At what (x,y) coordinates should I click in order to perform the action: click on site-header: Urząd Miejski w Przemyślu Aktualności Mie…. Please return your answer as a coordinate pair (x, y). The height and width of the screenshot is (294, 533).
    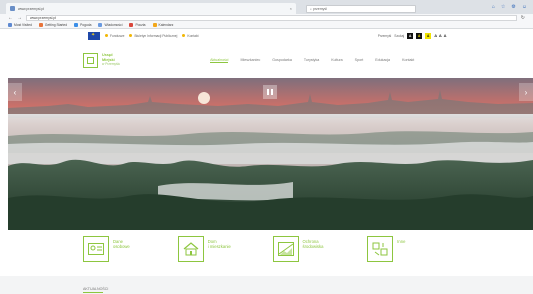
    Looking at the image, I should click on (266, 60).